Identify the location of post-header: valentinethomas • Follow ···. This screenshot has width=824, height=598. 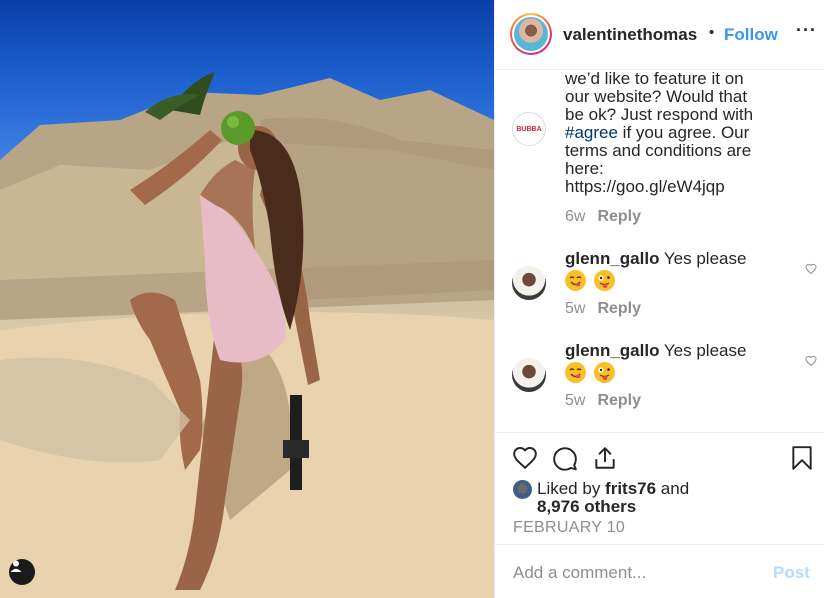
(659, 35).